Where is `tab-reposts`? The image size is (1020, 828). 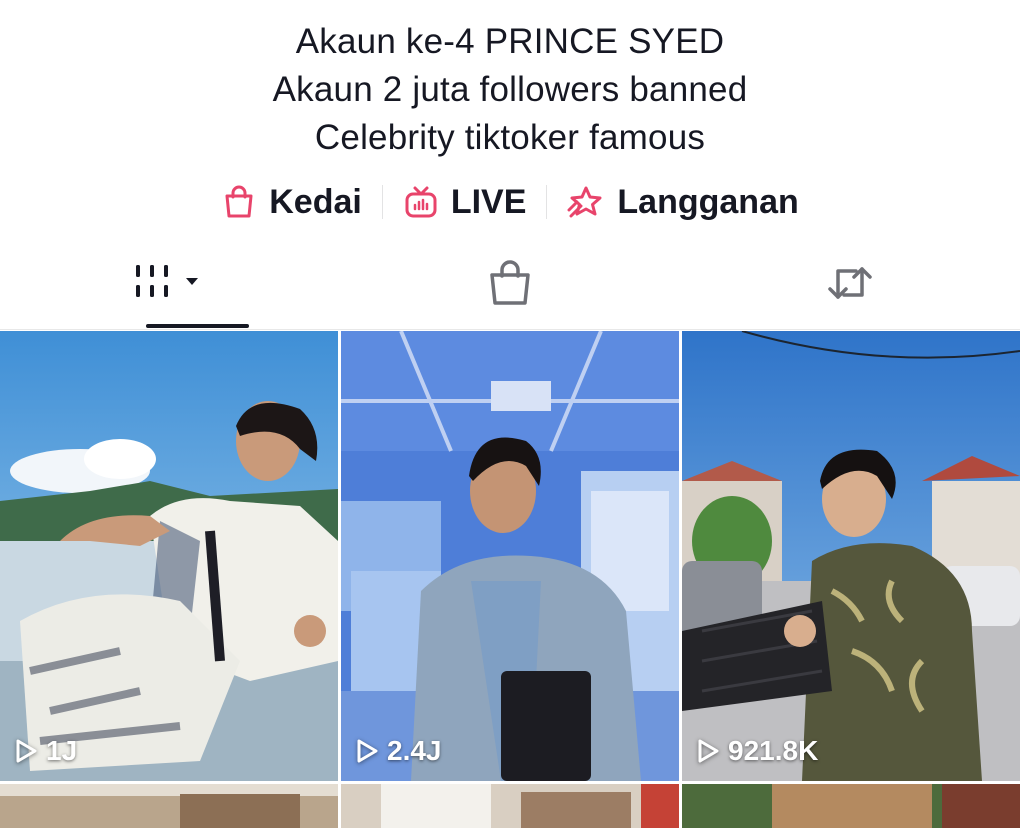 tab-reposts is located at coordinates (850, 283).